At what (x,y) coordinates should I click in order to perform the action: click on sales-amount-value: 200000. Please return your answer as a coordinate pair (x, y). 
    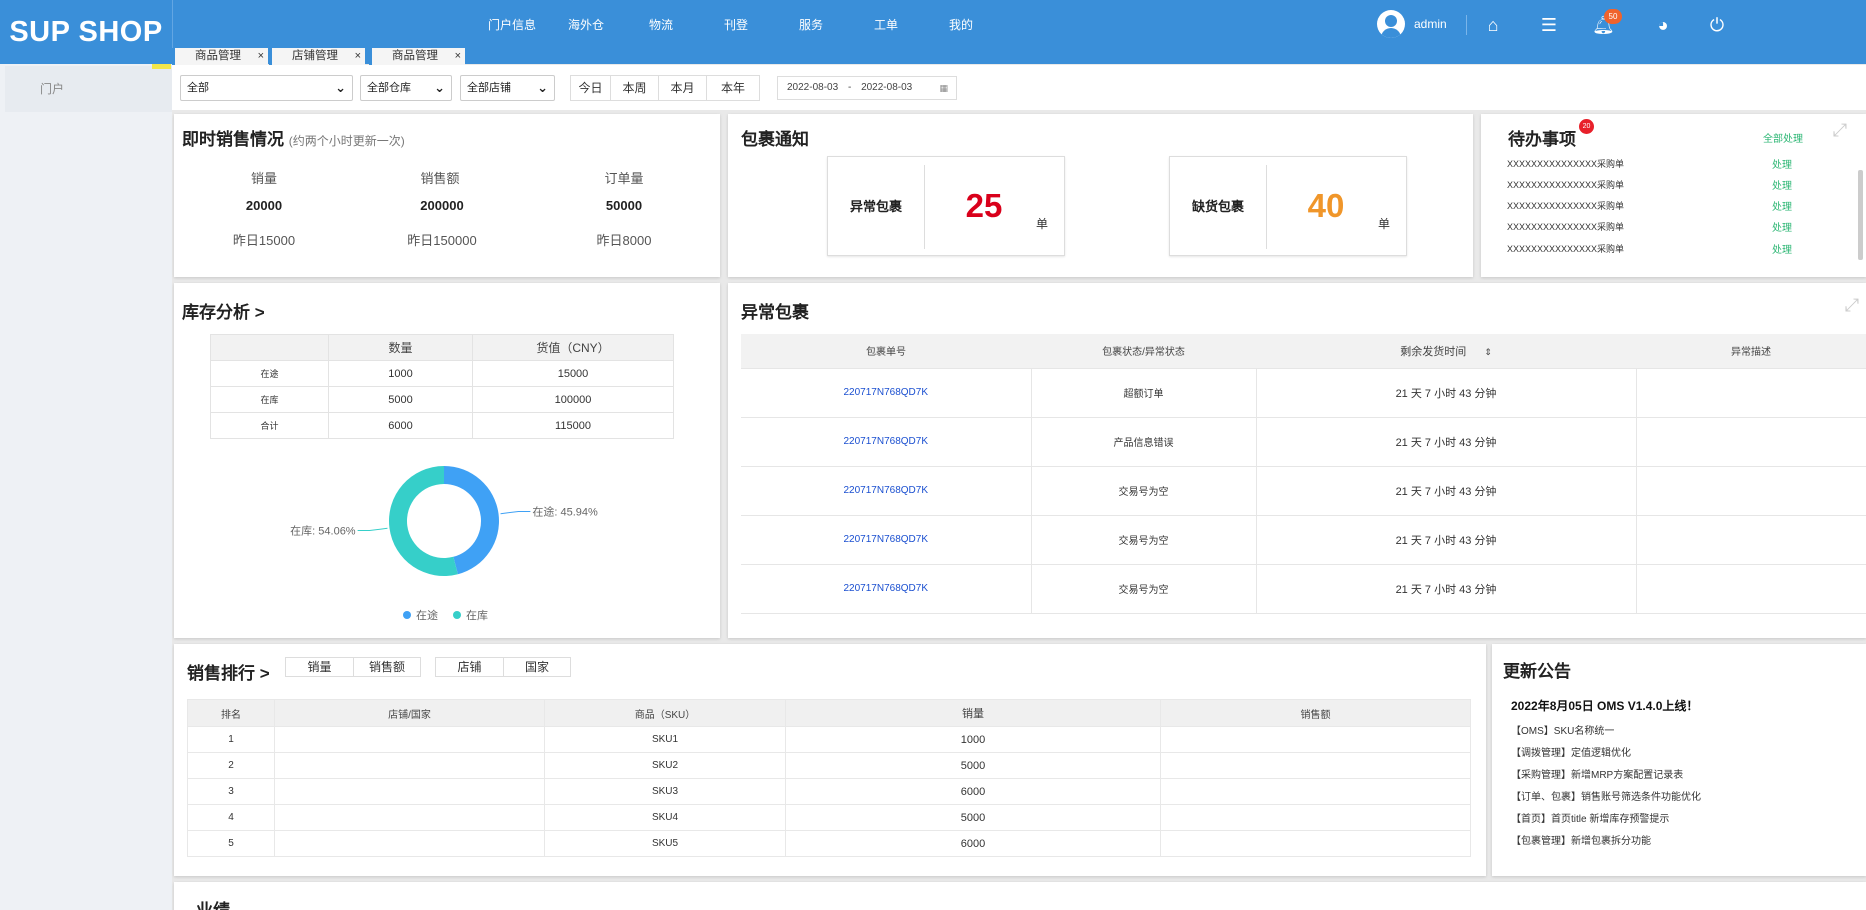
    Looking at the image, I should click on (442, 205).